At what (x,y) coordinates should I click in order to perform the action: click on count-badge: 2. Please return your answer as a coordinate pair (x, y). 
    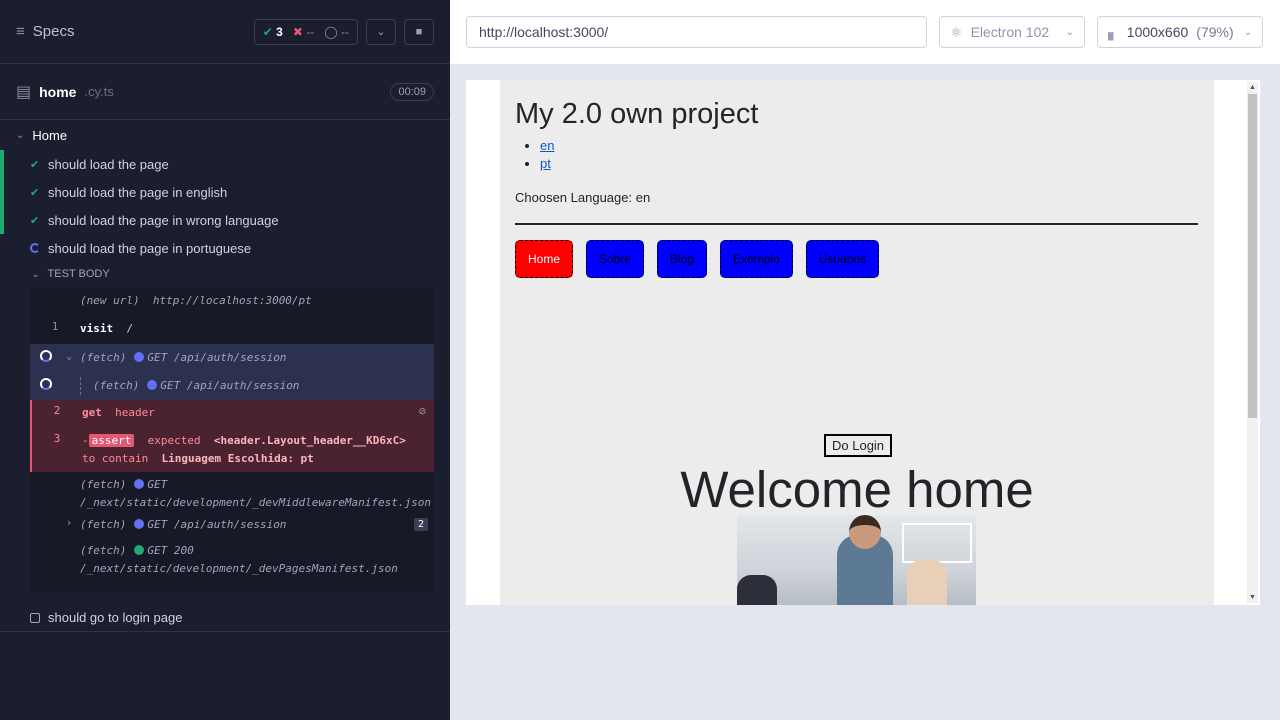
    Looking at the image, I should click on (420, 524).